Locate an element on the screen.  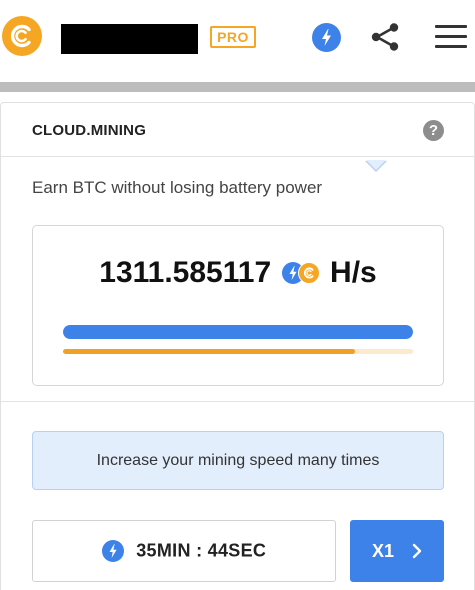
boost-progress-fill is located at coordinates (209, 351).